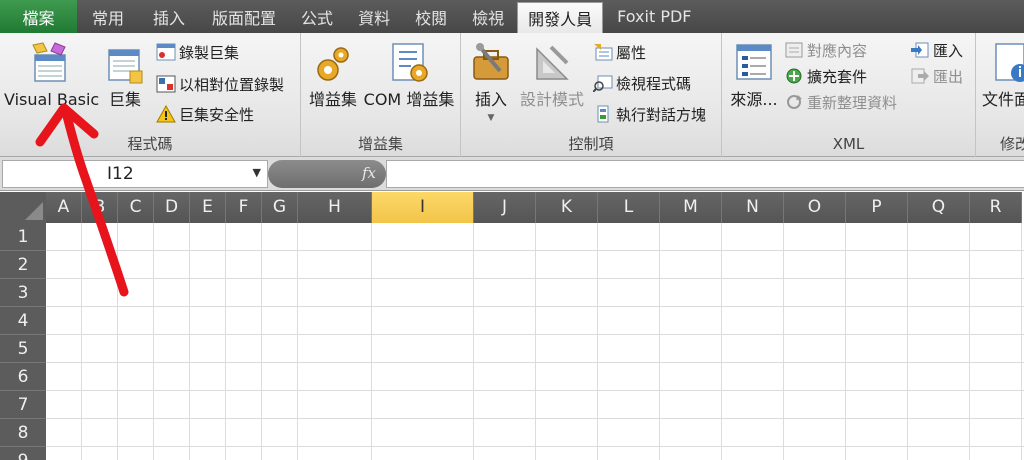  Describe the element at coordinates (591, 95) in the screenshot. I see `group-controls: 插入 ▼ 設計模式 屬性 檢視程式碼 執行對話方塊 控制項` at that location.